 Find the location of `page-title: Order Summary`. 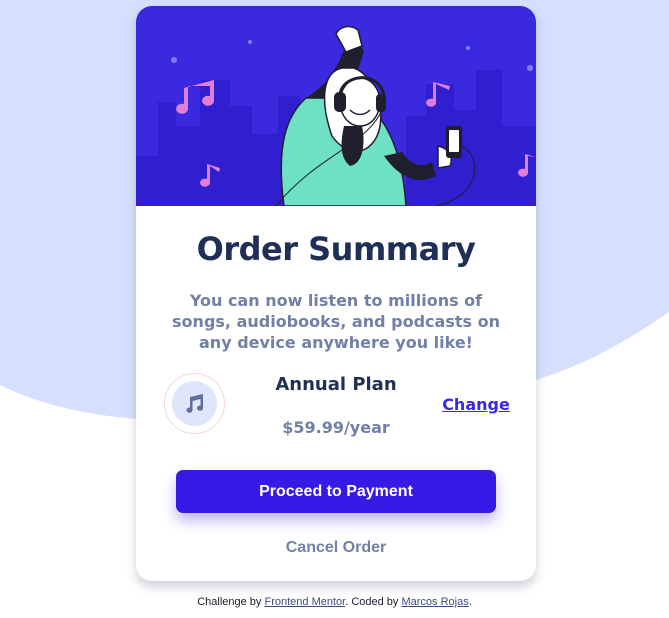

page-title: Order Summary is located at coordinates (336, 249).